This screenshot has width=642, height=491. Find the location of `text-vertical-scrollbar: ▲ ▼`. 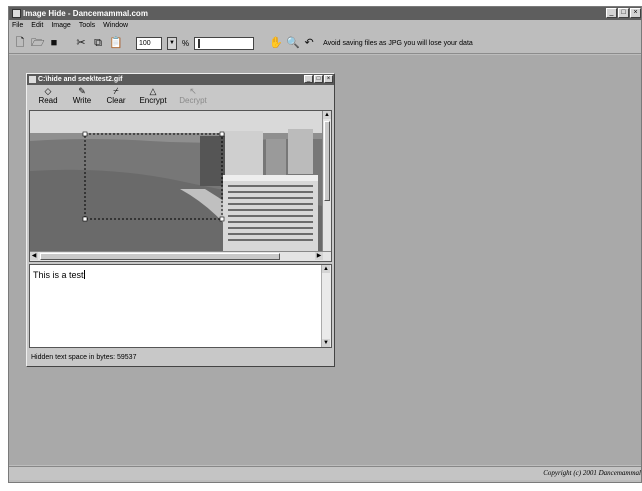

text-vertical-scrollbar: ▲ ▼ is located at coordinates (326, 306).